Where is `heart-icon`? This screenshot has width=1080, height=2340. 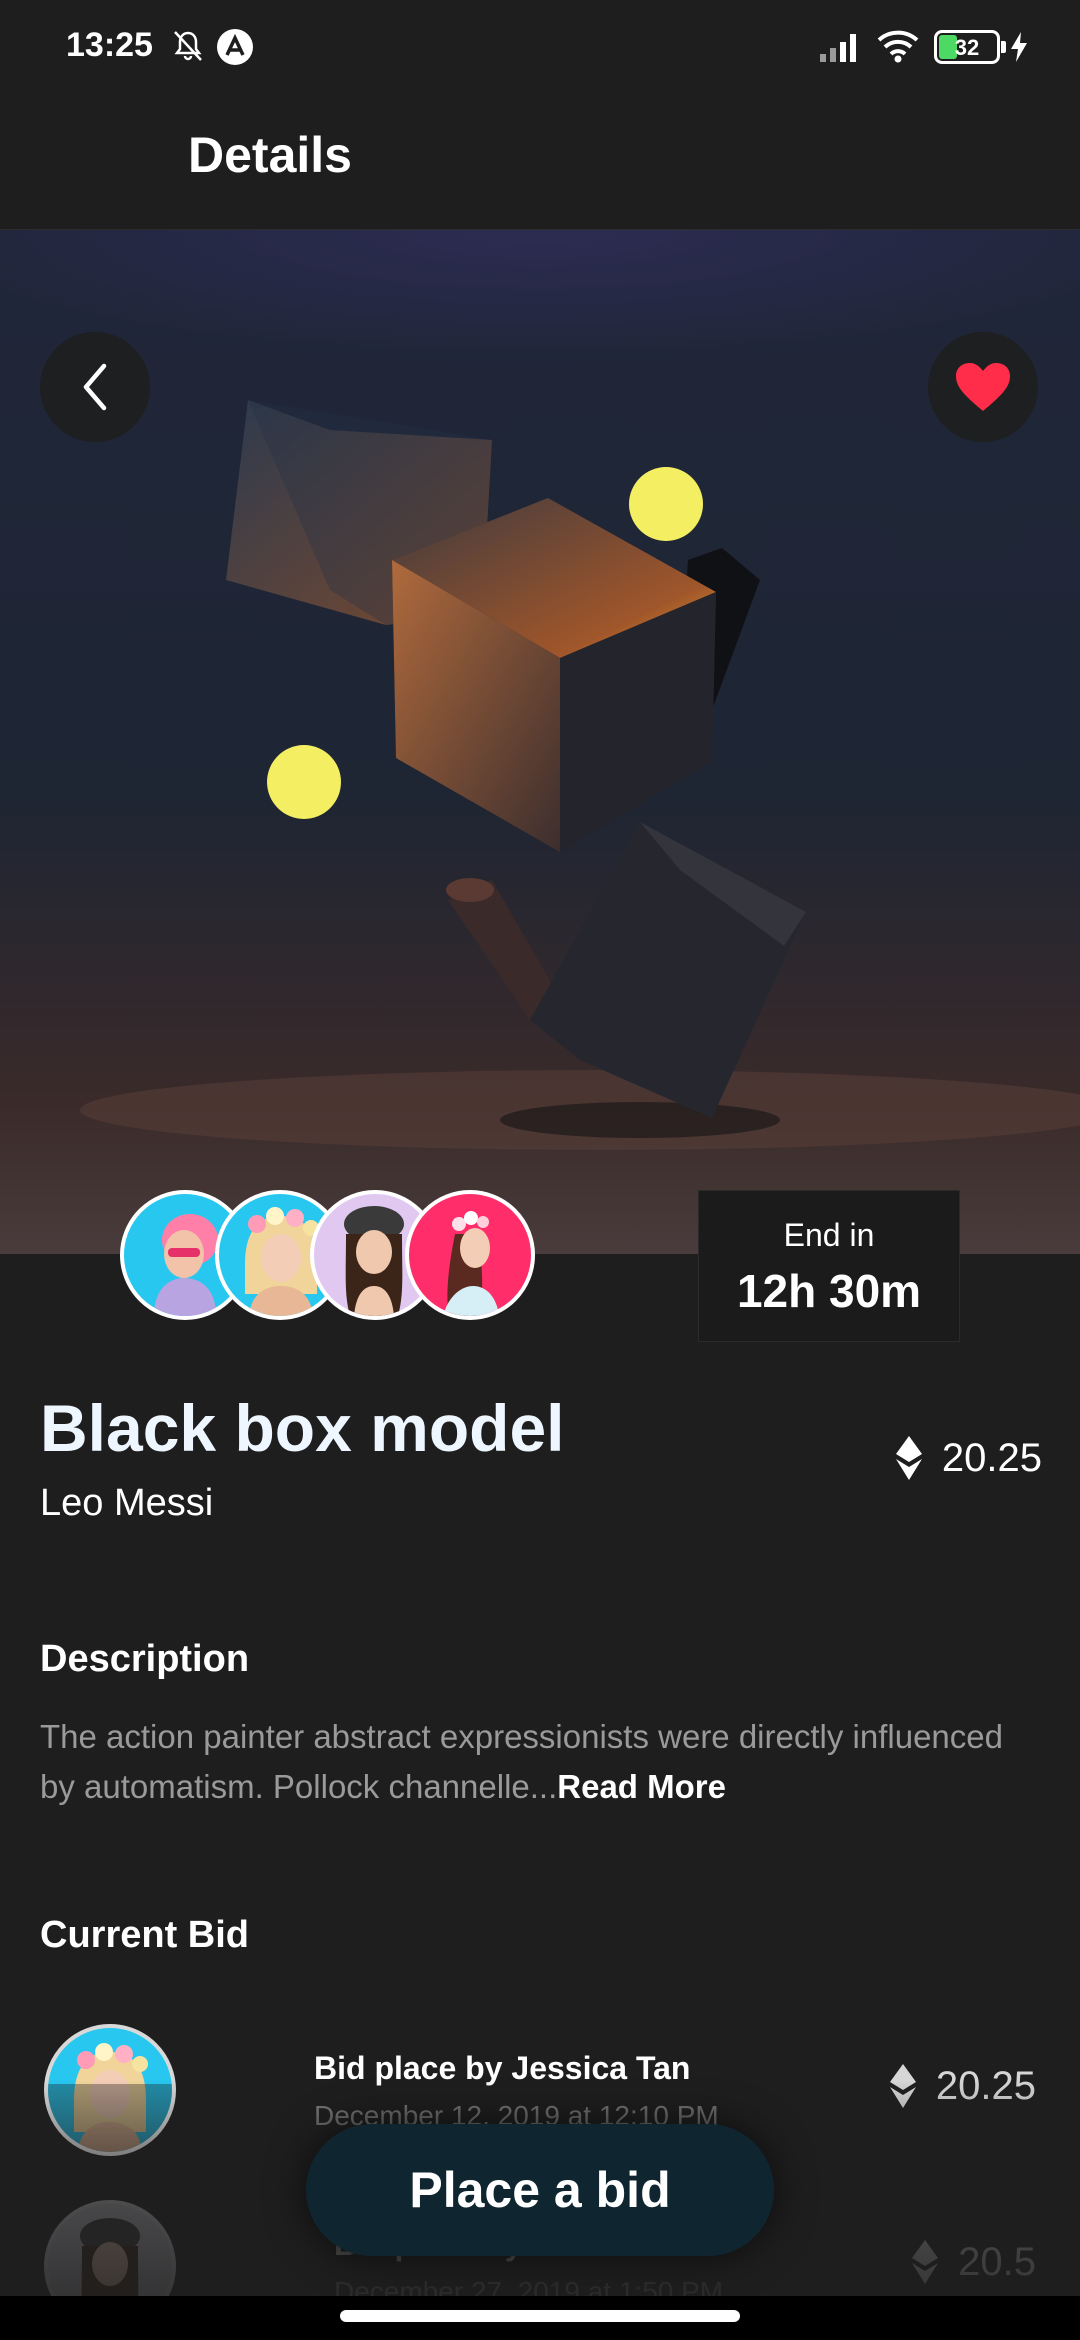
heart-icon is located at coordinates (983, 387).